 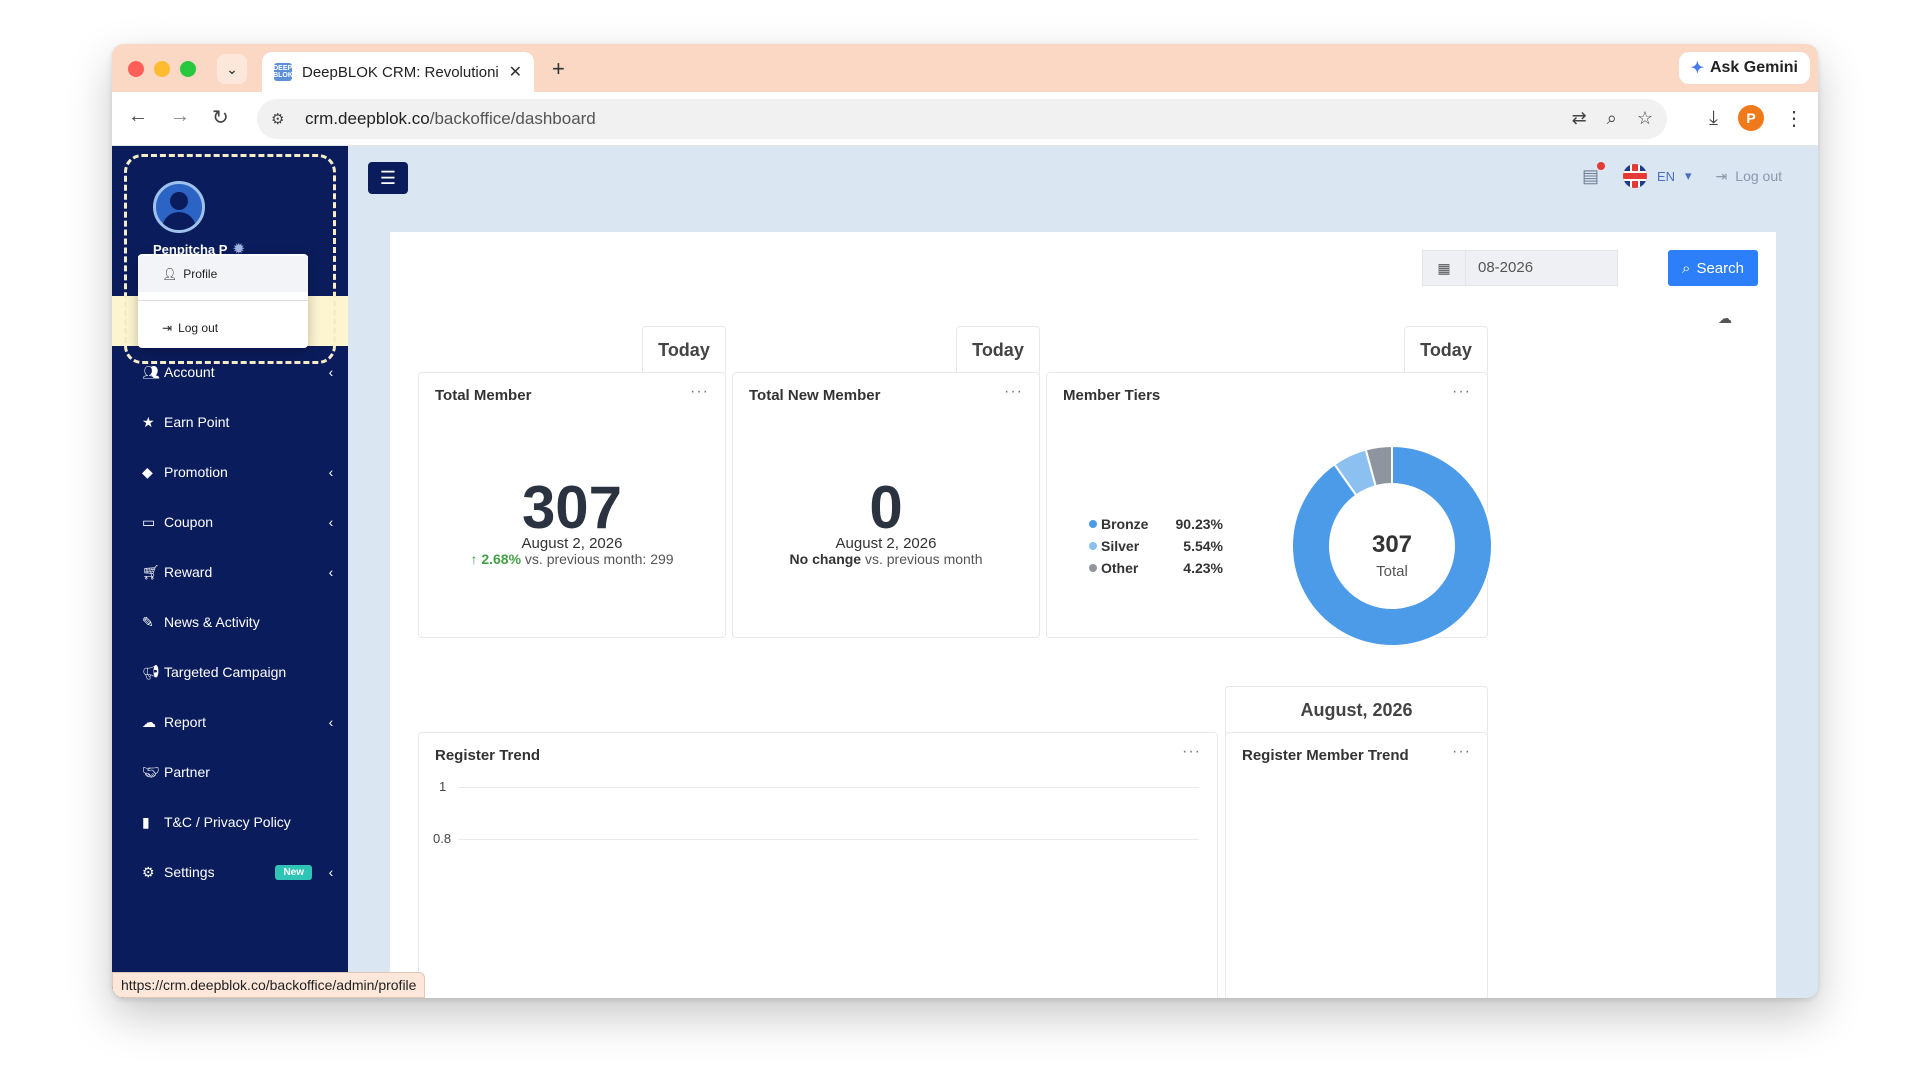 What do you see at coordinates (1657, 176) in the screenshot?
I see `language-selector: EN ▾` at bounding box center [1657, 176].